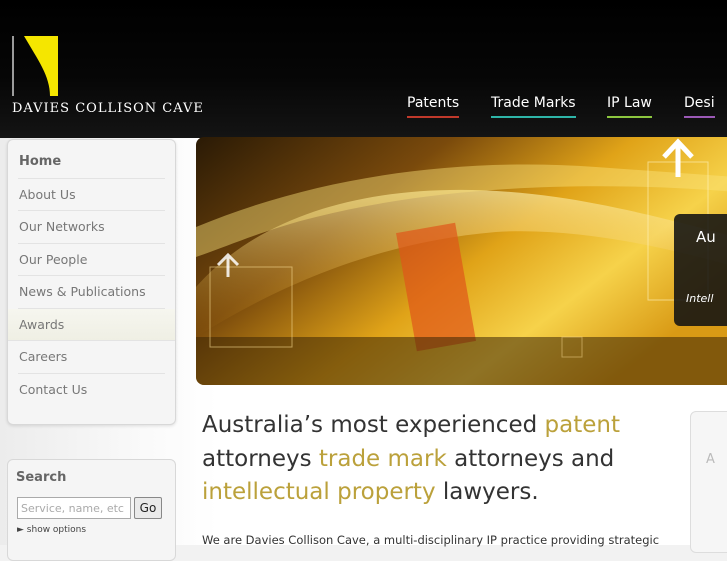  I want to click on sidebar-item-awards: Awards, so click(91, 324).